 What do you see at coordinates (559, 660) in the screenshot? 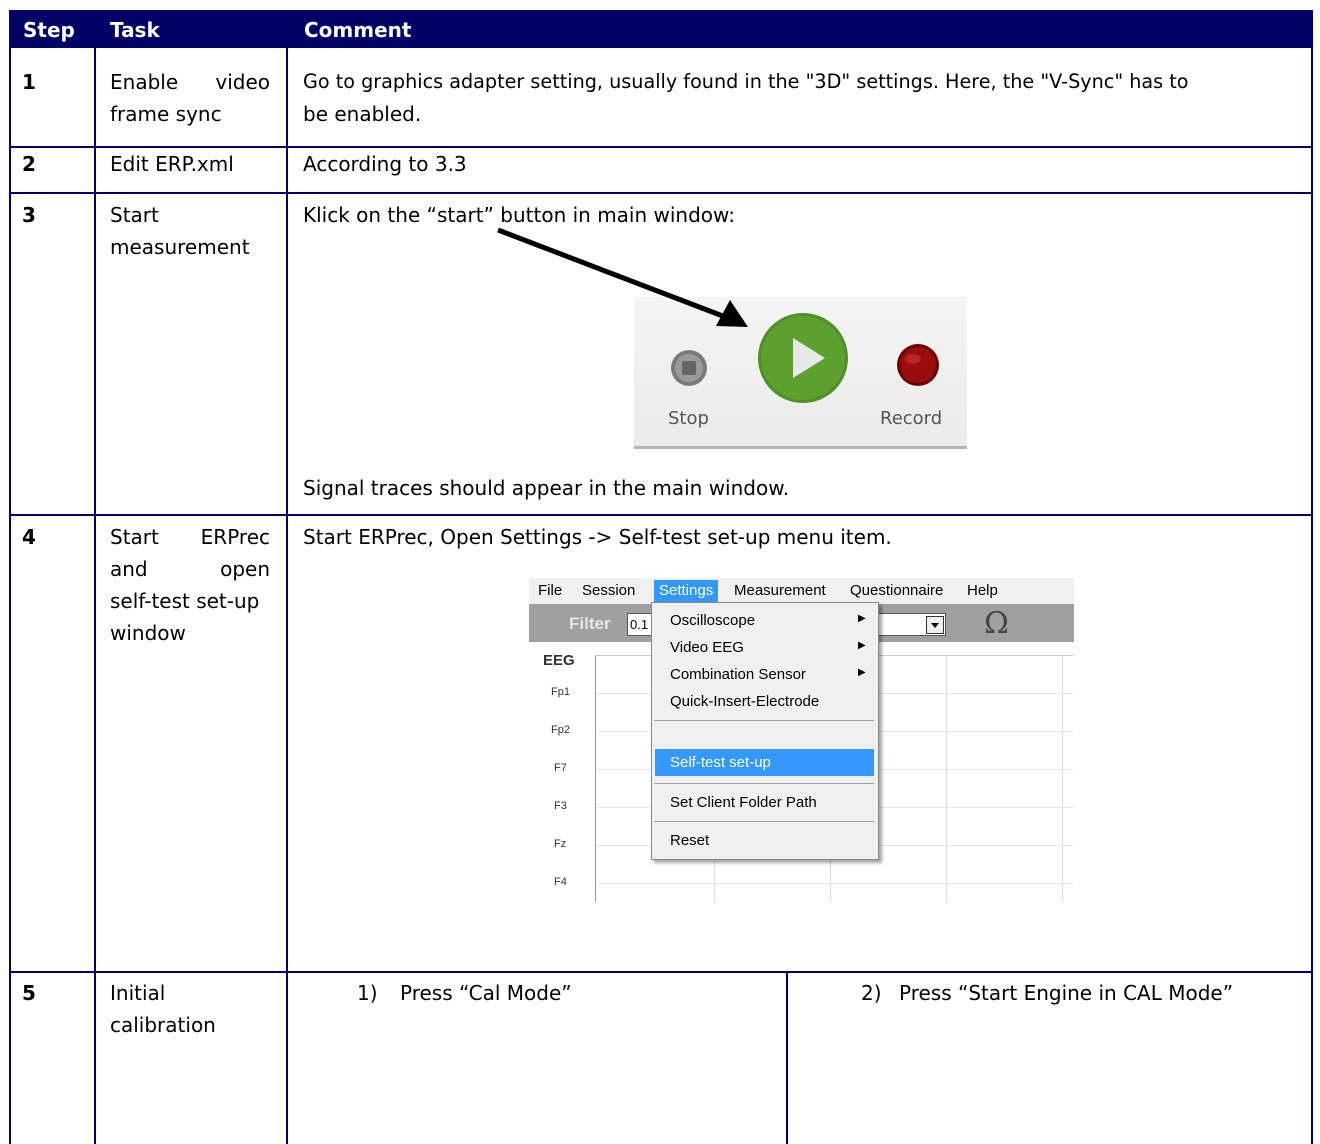
I see `eeg-section-label: EEG` at bounding box center [559, 660].